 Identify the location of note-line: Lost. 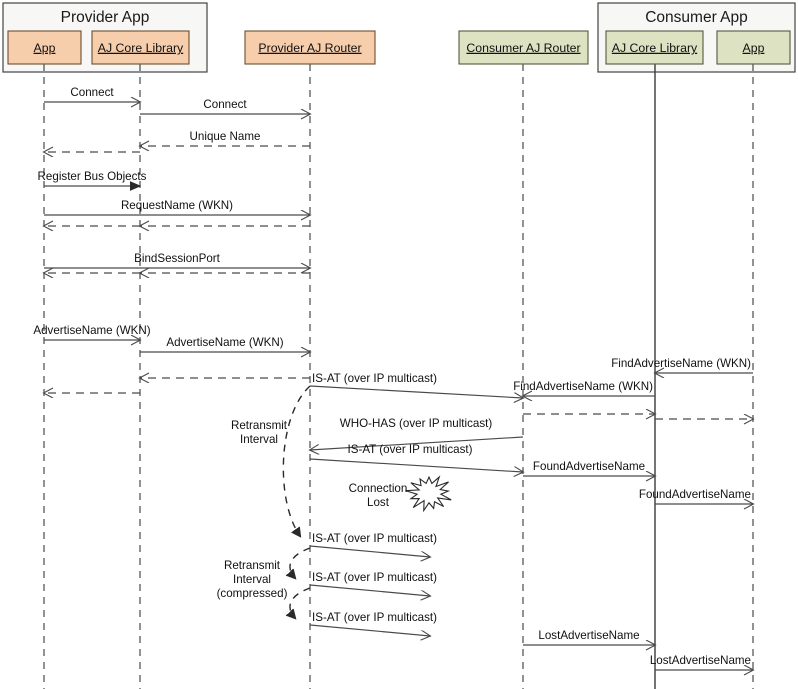
(378, 502).